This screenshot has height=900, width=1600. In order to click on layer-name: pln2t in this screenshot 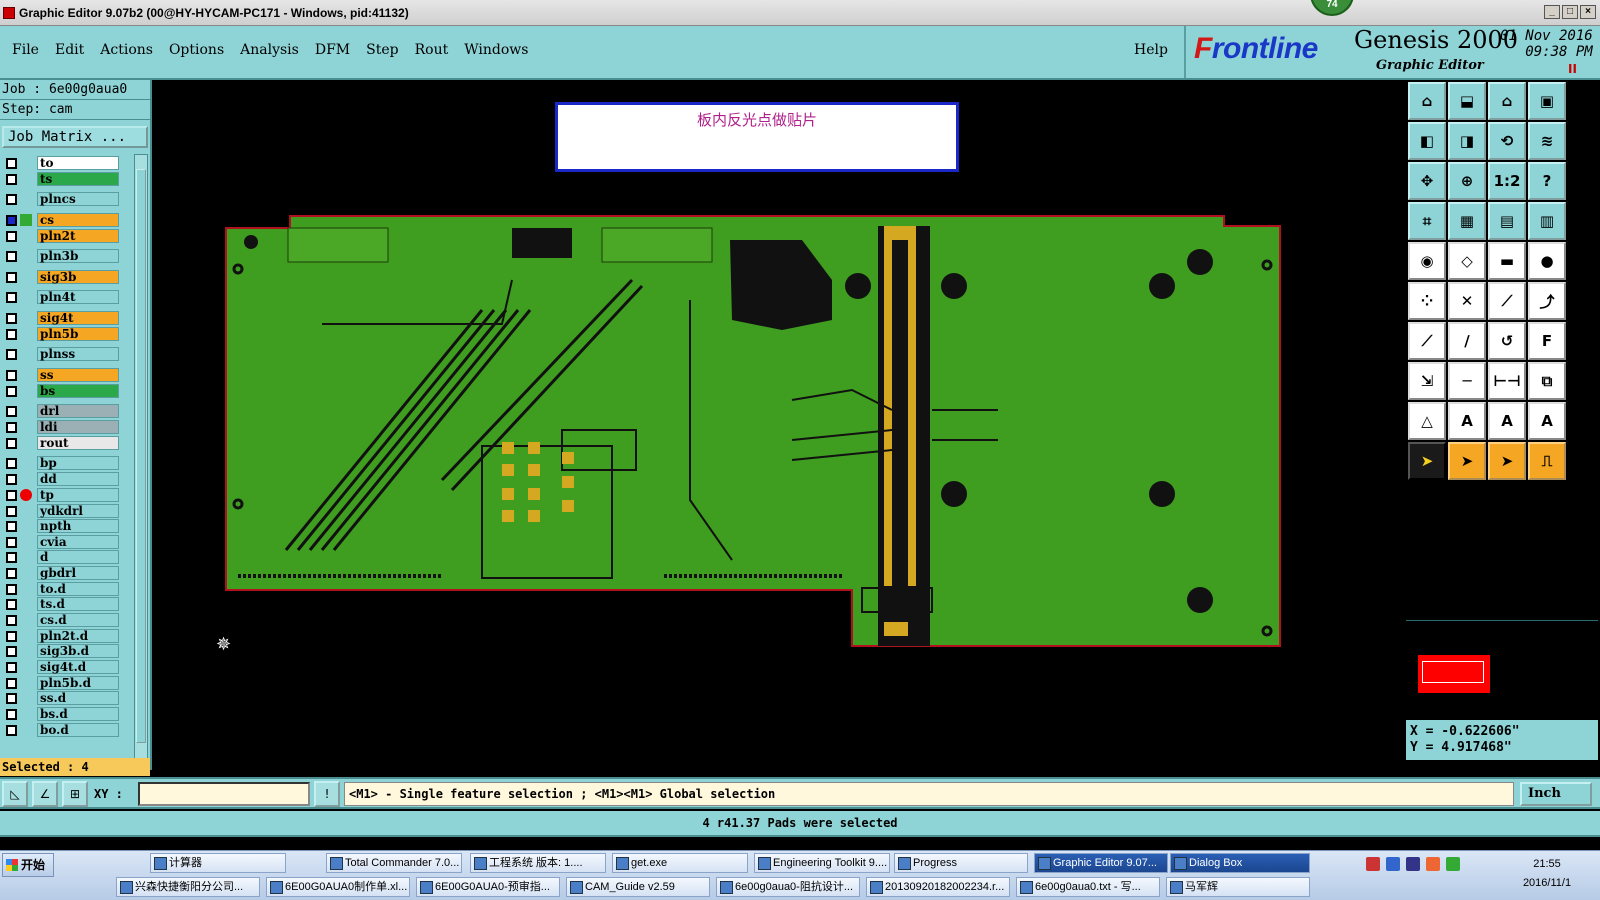, I will do `click(78, 236)`.